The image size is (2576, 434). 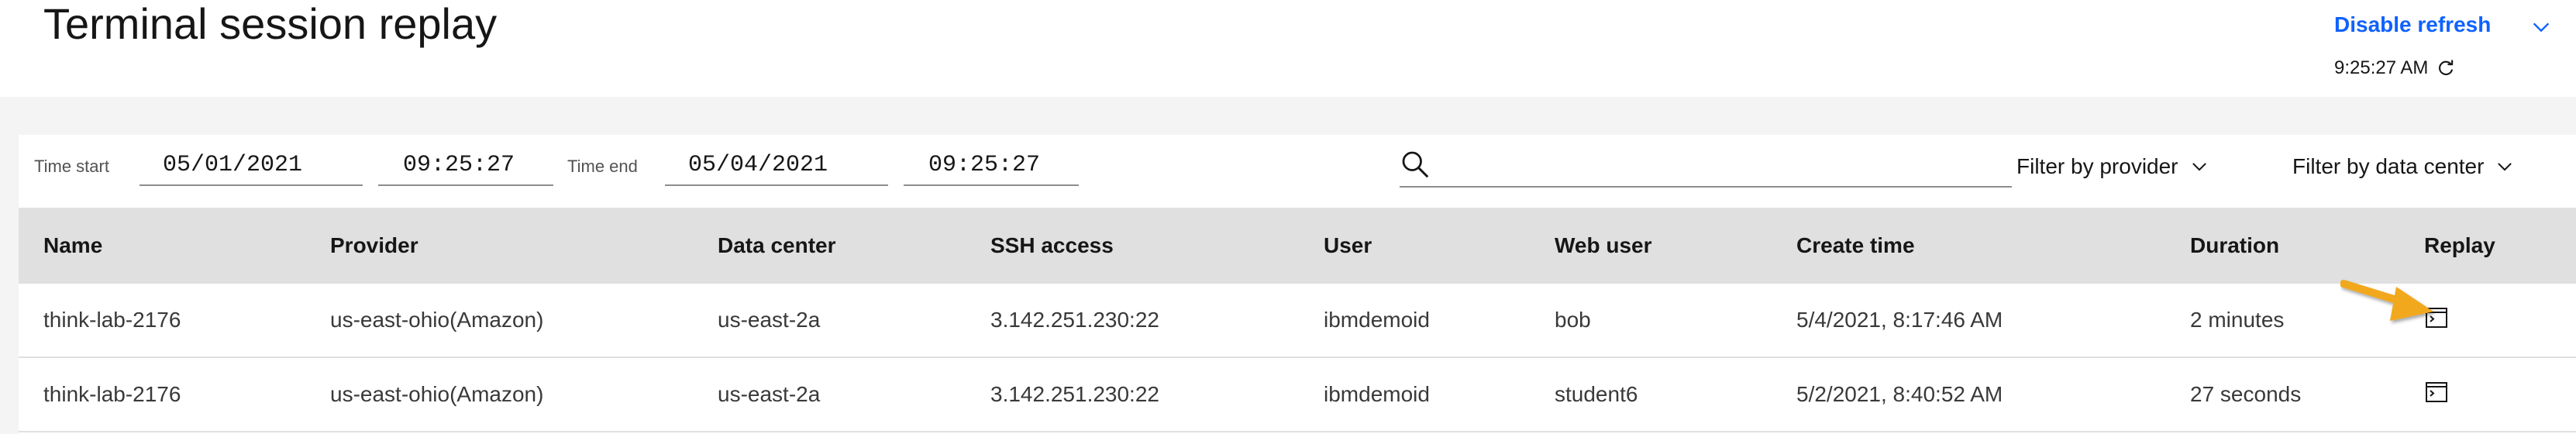 What do you see at coordinates (465, 166) in the screenshot?
I see `start-time-input: 09:25:27` at bounding box center [465, 166].